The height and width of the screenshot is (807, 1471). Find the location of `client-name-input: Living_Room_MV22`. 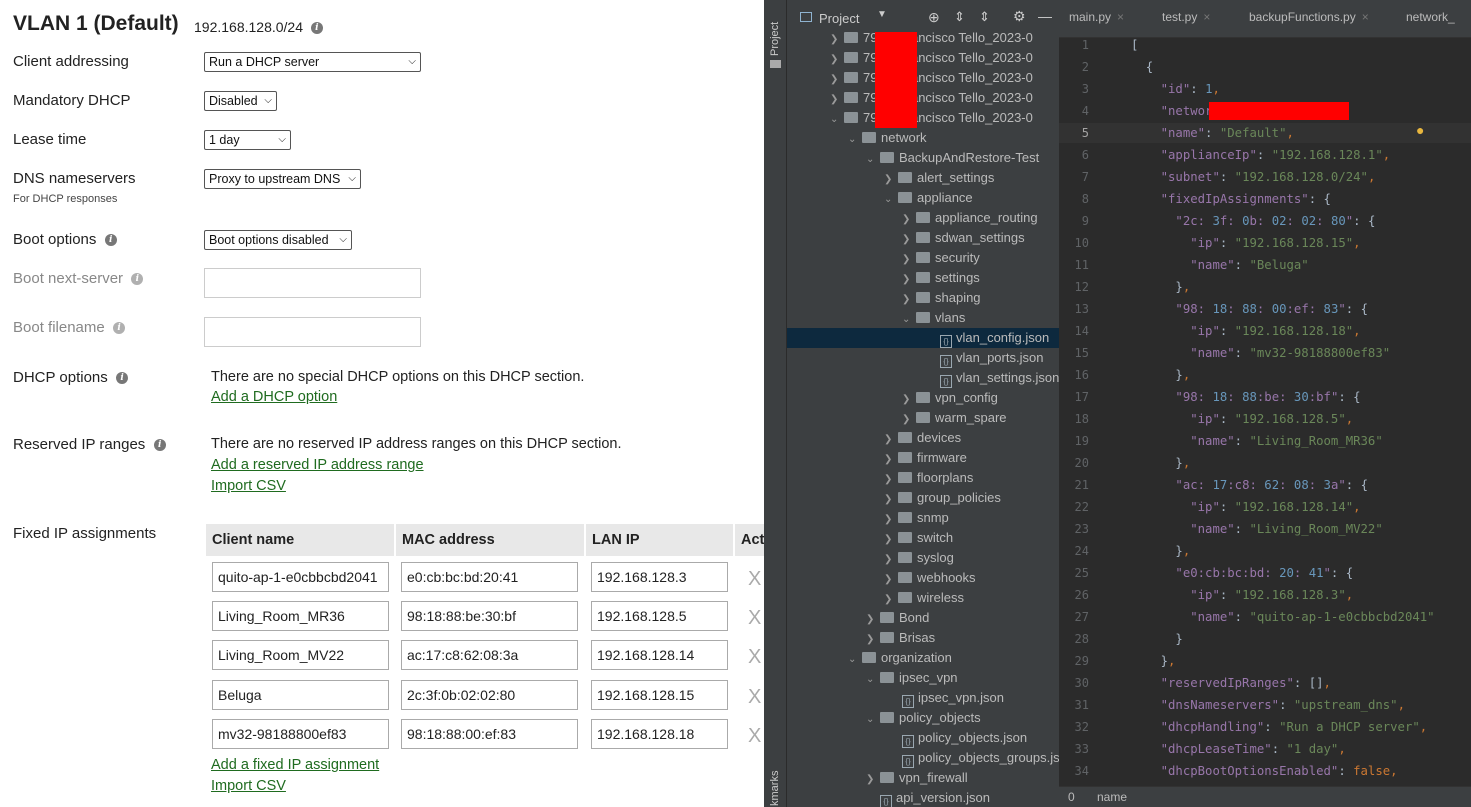

client-name-input: Living_Room_MV22 is located at coordinates (300, 655).